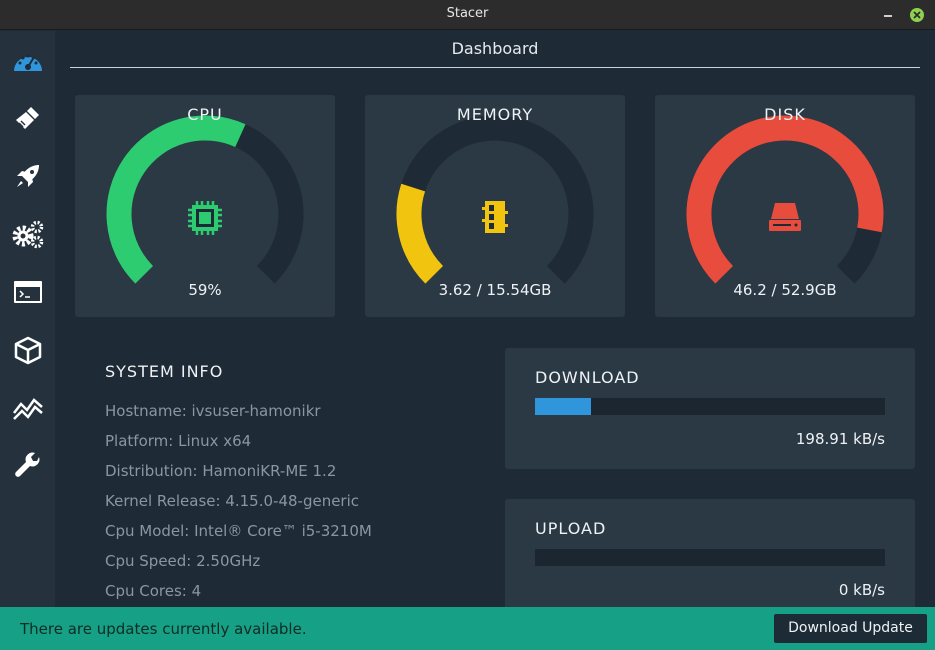 This screenshot has height=650, width=935. I want to click on sidebar-item-resources, so click(27, 408).